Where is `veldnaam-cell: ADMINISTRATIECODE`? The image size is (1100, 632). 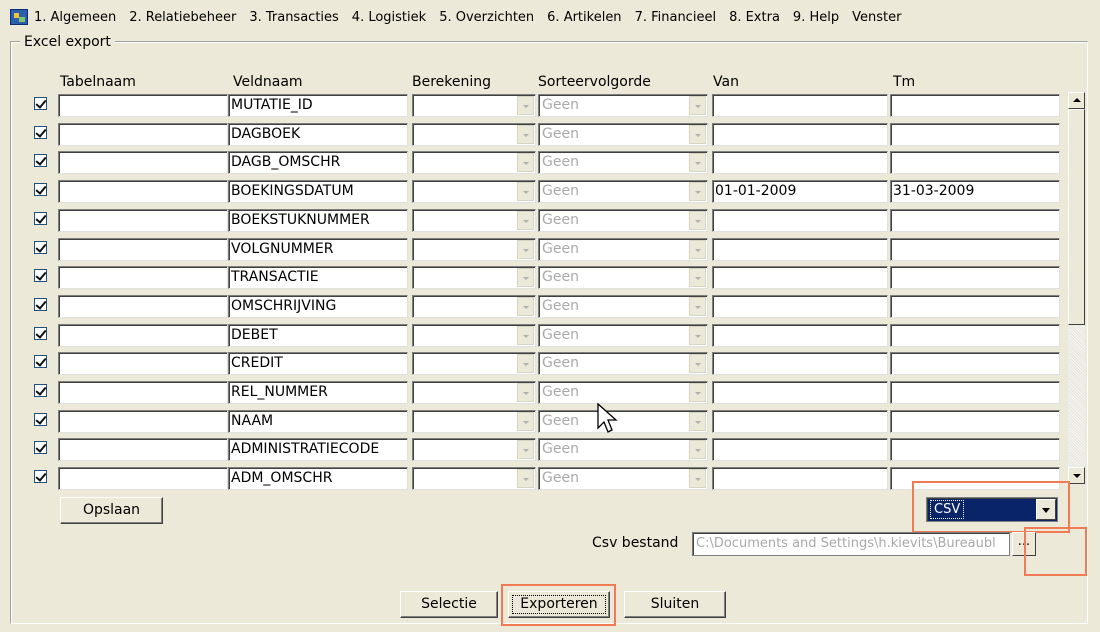
veldnaam-cell: ADMINISTRATIECODE is located at coordinates (318, 450).